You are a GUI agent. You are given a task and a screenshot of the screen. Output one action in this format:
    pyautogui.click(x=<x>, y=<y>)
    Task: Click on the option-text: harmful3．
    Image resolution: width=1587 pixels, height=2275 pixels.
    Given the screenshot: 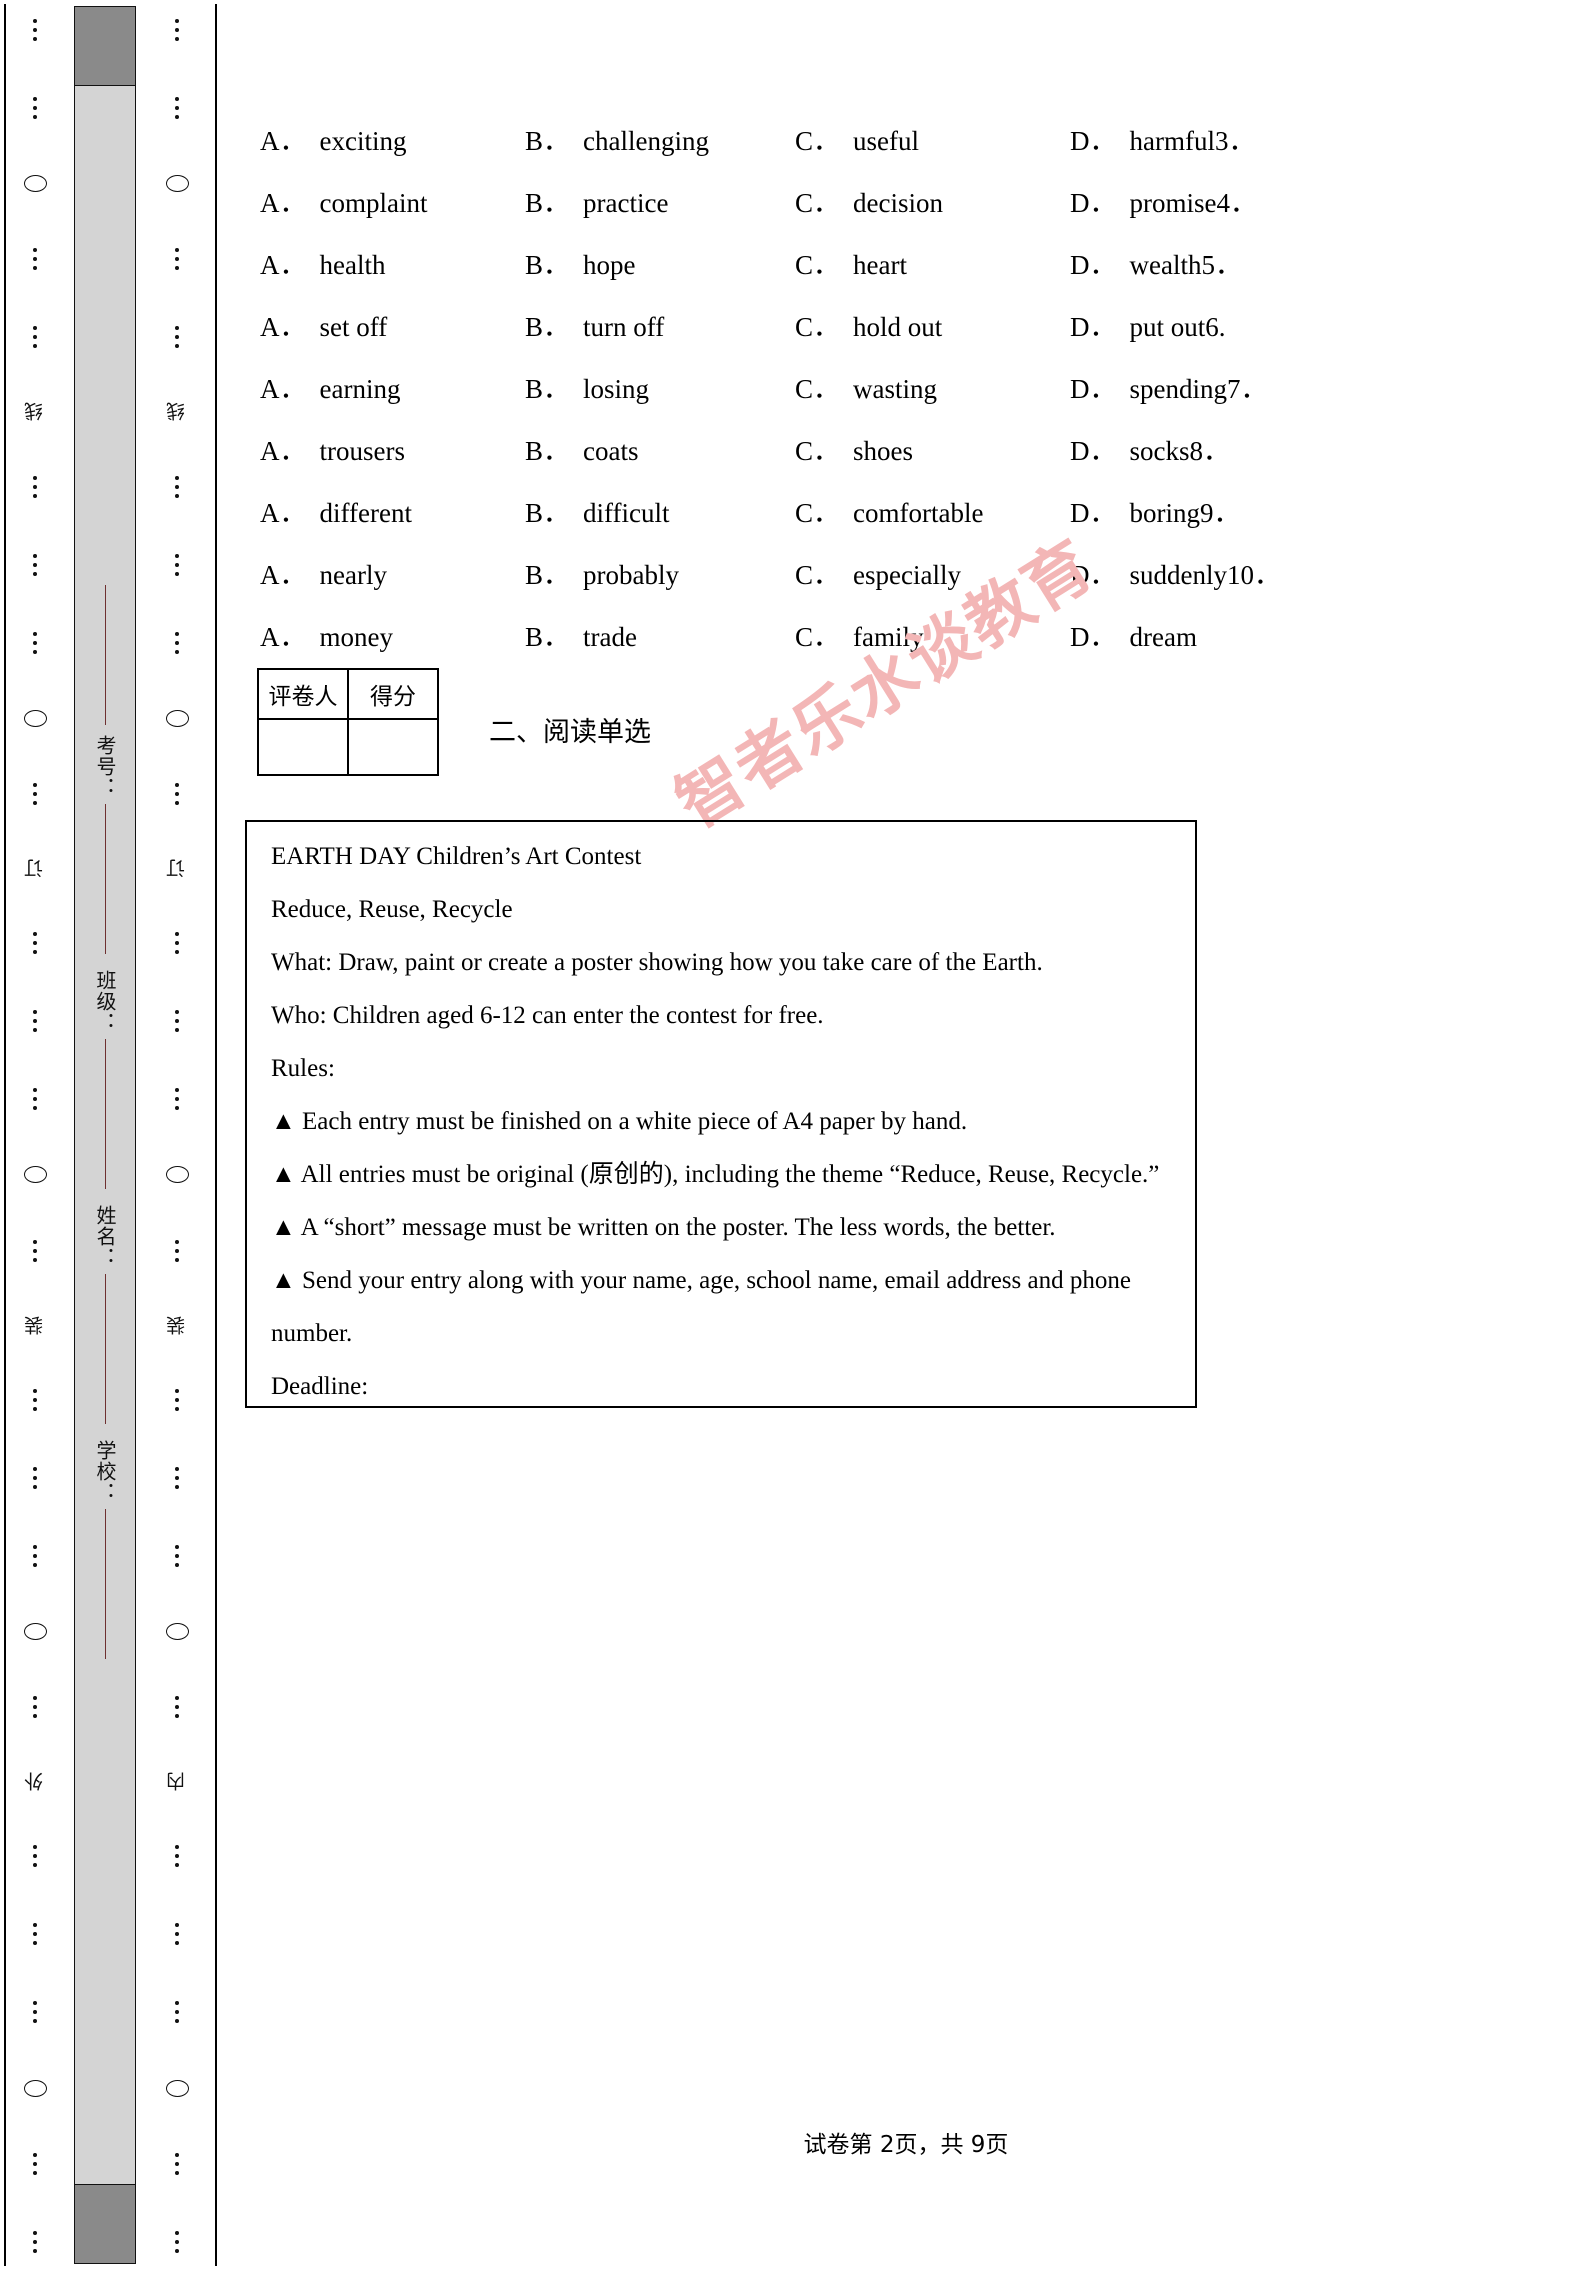 What is the action you would take?
    pyautogui.click(x=1192, y=141)
    